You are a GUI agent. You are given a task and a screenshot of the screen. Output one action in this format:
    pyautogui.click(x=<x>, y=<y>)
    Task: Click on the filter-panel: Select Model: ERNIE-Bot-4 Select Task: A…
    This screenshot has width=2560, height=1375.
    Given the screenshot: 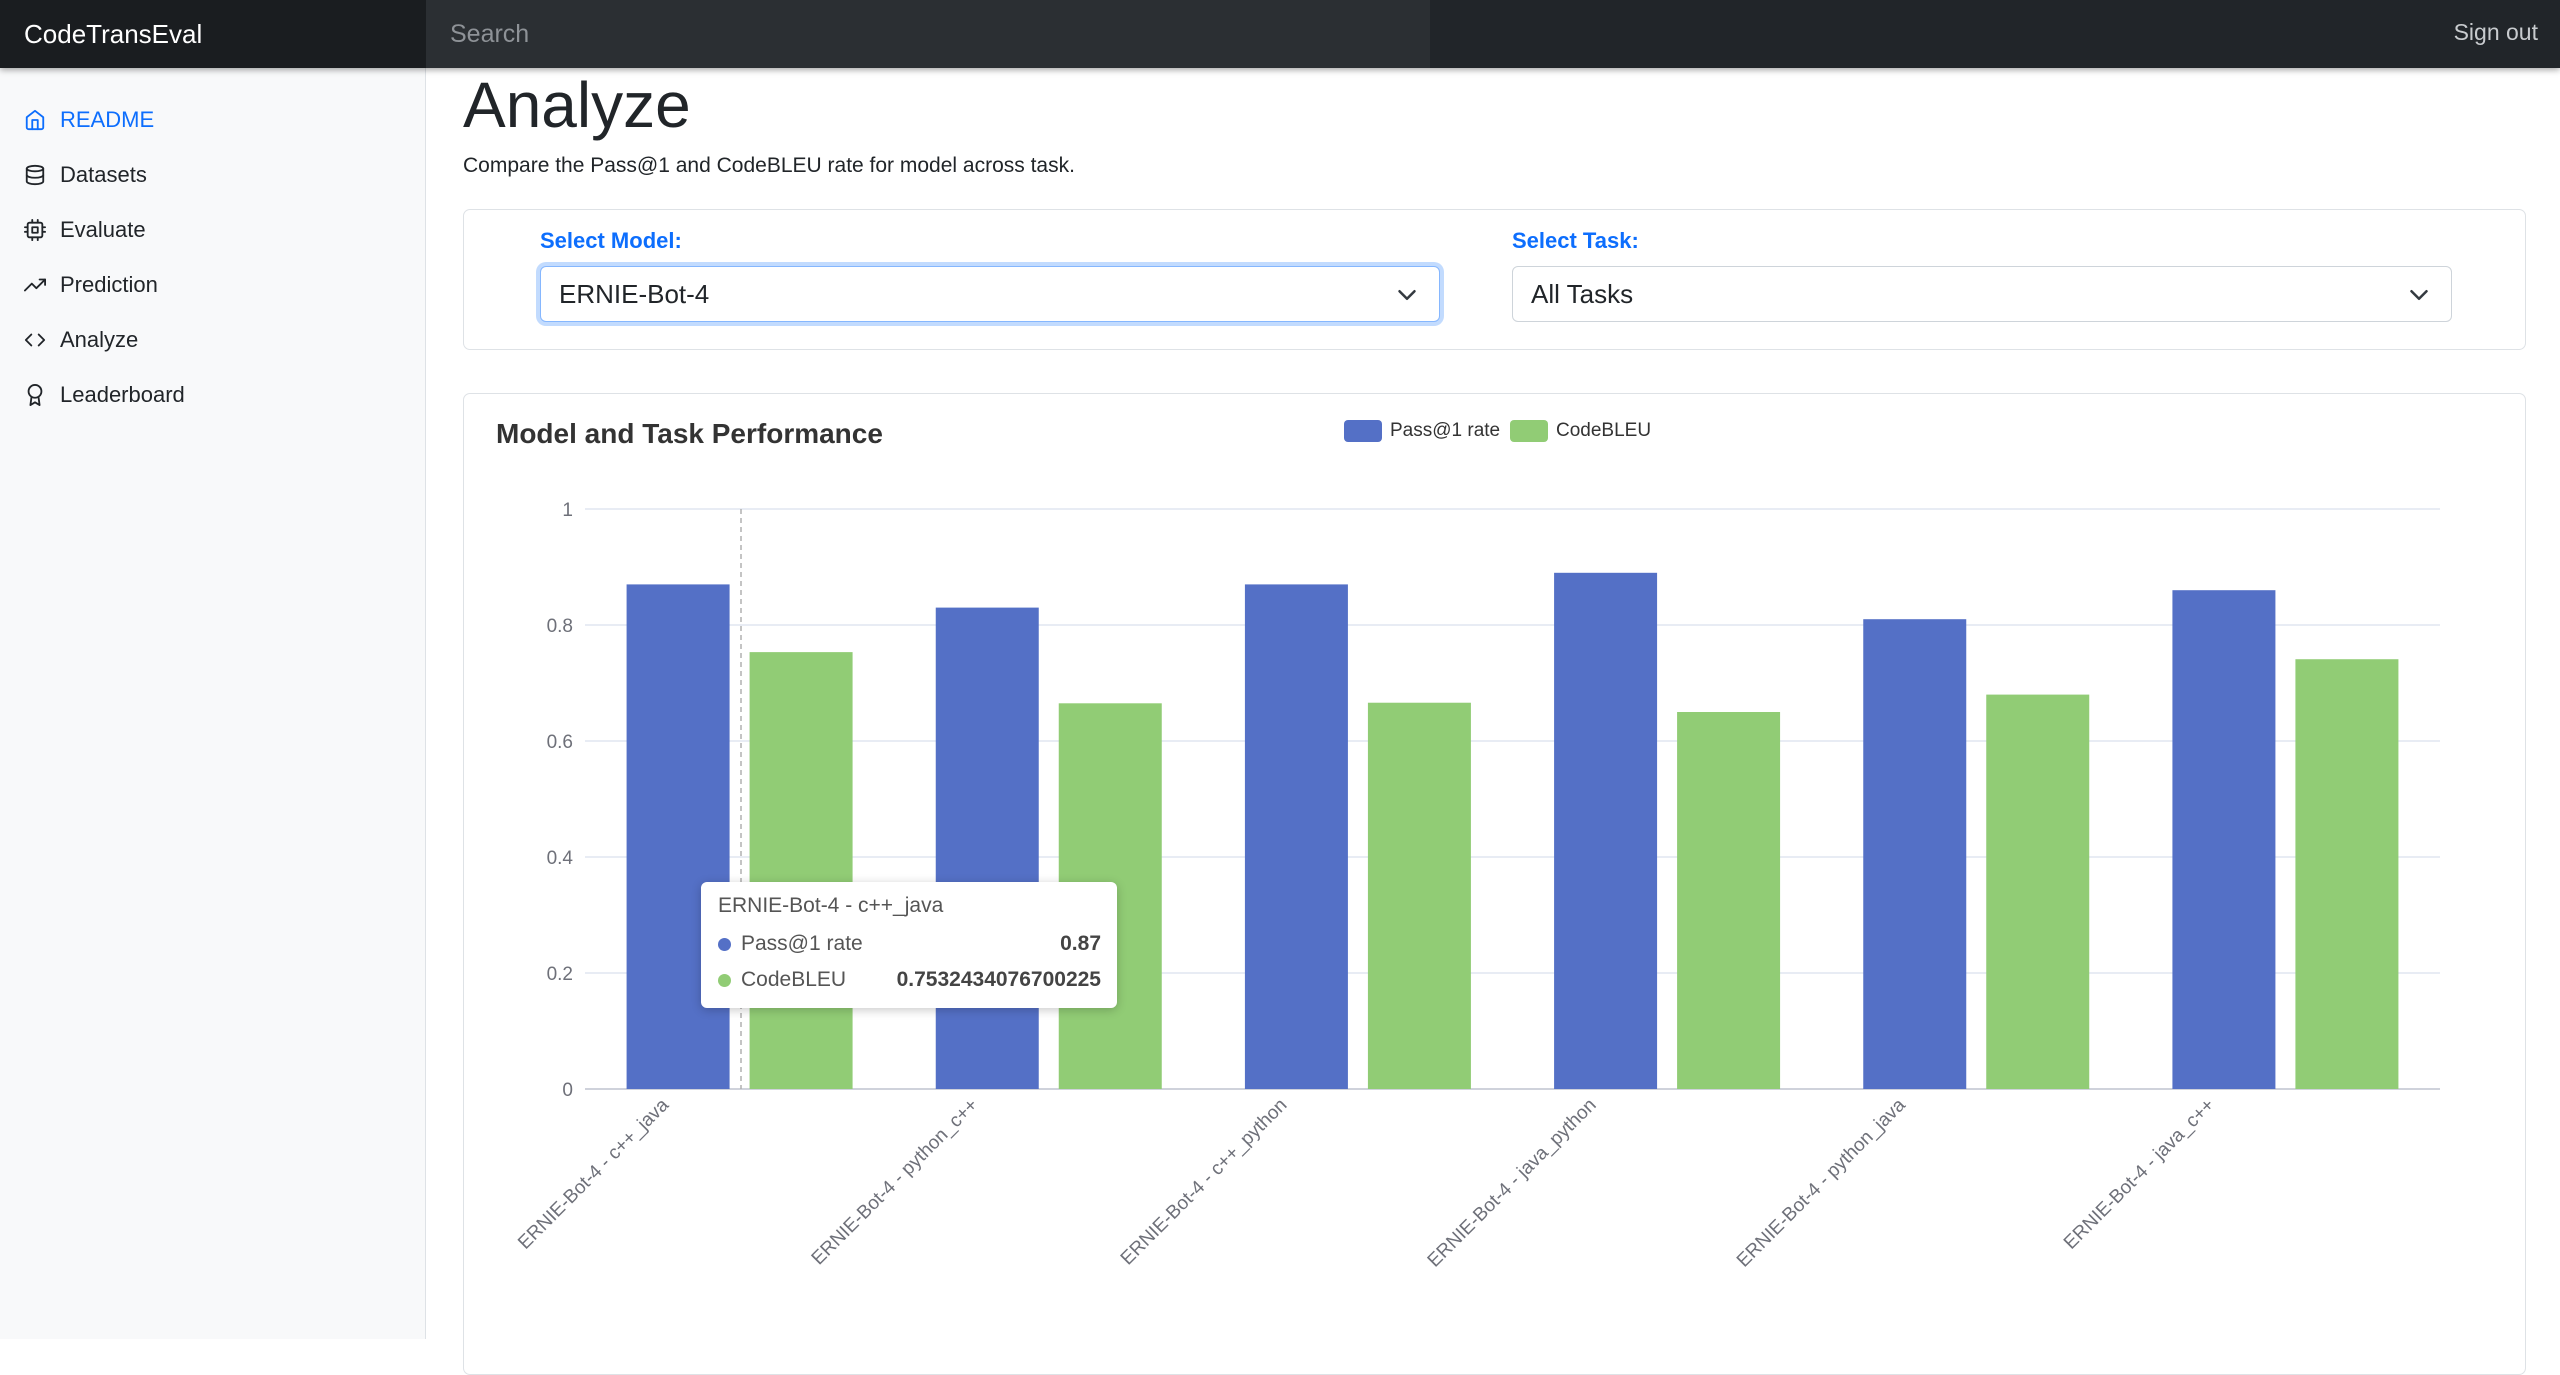 What is the action you would take?
    pyautogui.click(x=1494, y=279)
    